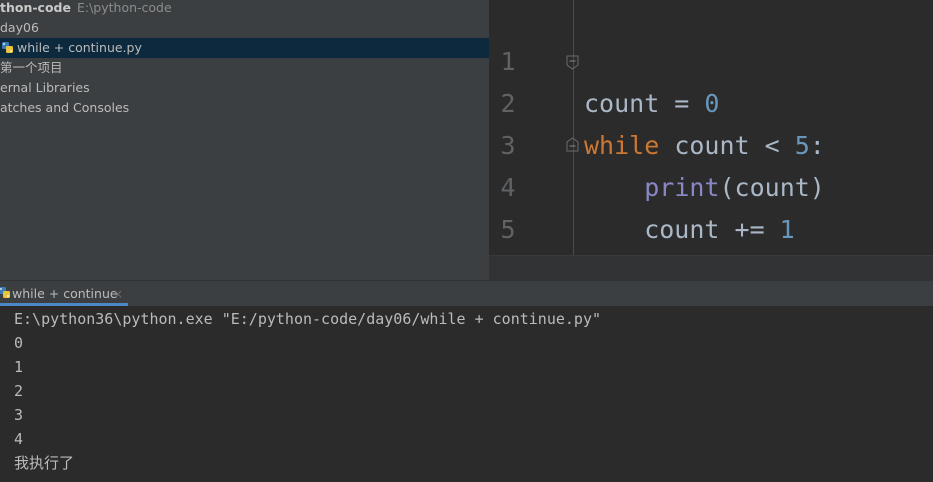 The image size is (933, 482). Describe the element at coordinates (19, 439) in the screenshot. I see `console-output-line: 4` at that location.